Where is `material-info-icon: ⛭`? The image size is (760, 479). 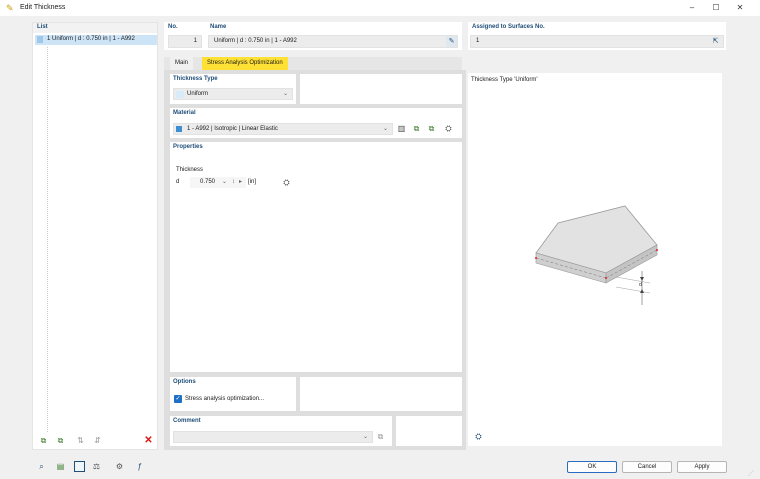
material-info-icon: ⛭ is located at coordinates (448, 128).